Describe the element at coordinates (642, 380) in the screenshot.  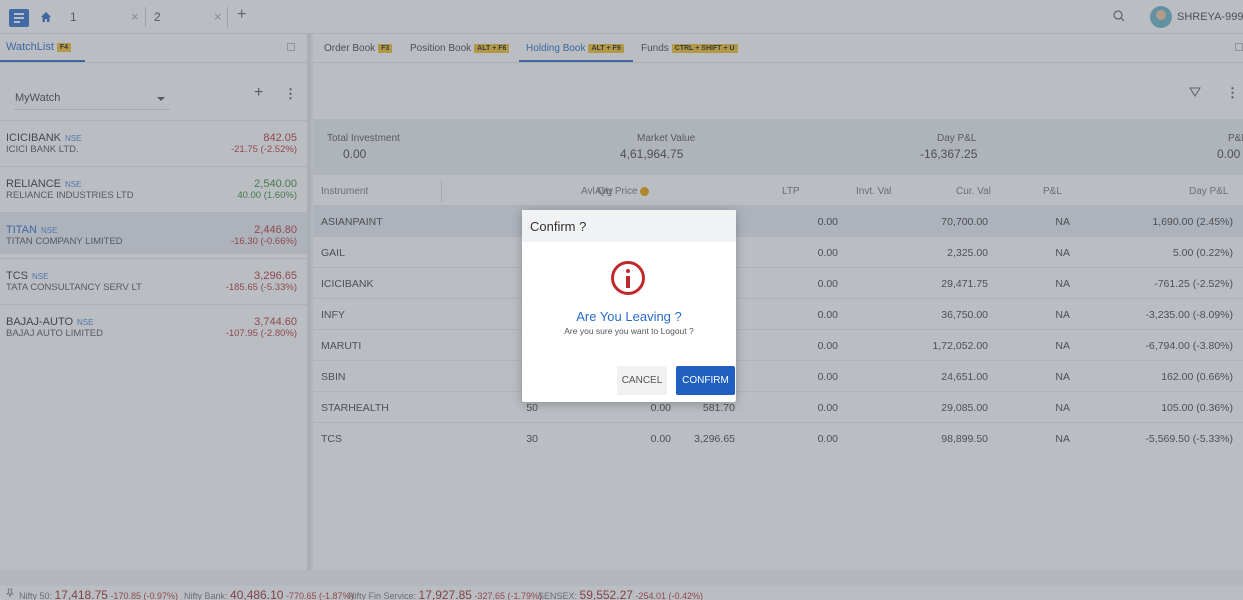
I see `cancel-button: CANCEL` at that location.